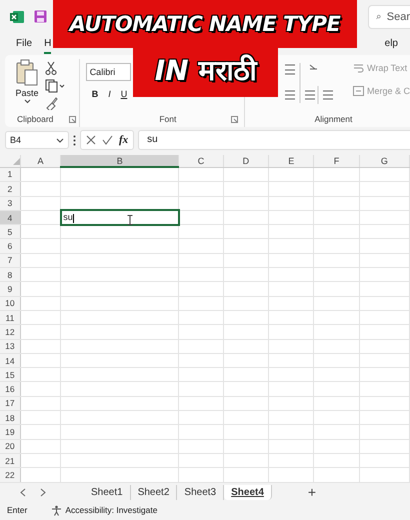 Image resolution: width=410 pixels, height=520 pixels. I want to click on bold-button: B, so click(95, 94).